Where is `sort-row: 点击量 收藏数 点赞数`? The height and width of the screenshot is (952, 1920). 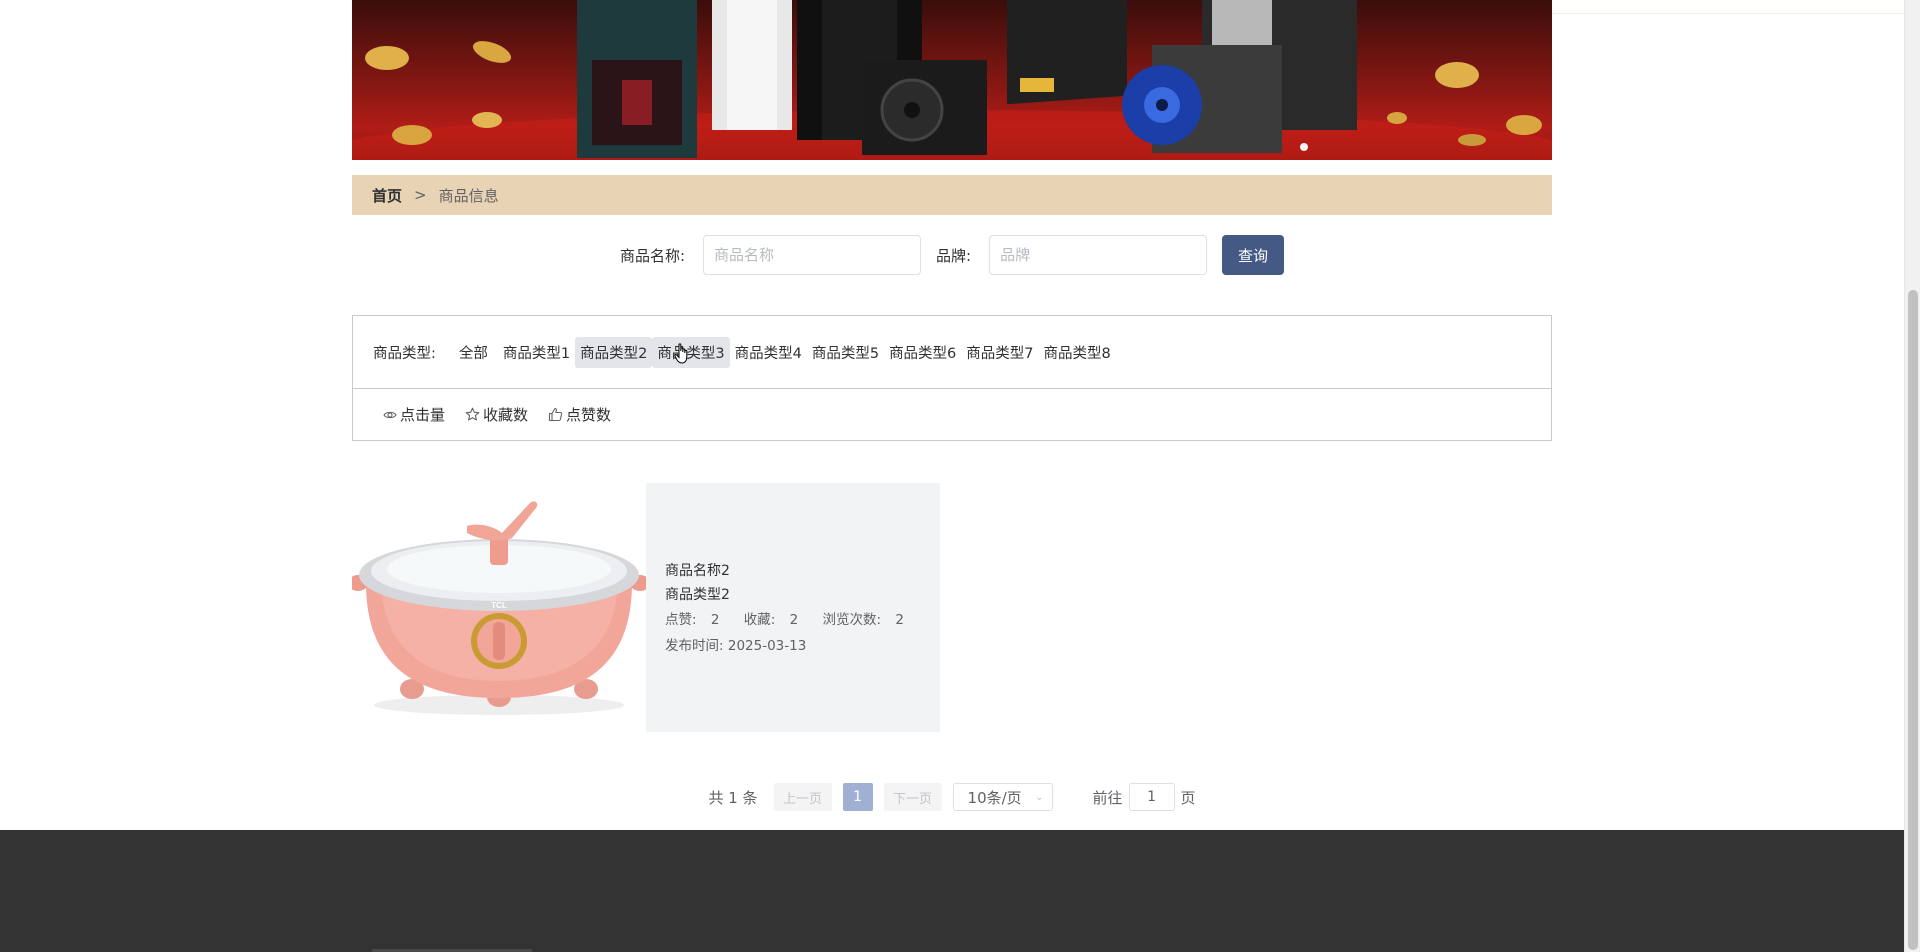 sort-row: 点击量 收藏数 点赞数 is located at coordinates (952, 414).